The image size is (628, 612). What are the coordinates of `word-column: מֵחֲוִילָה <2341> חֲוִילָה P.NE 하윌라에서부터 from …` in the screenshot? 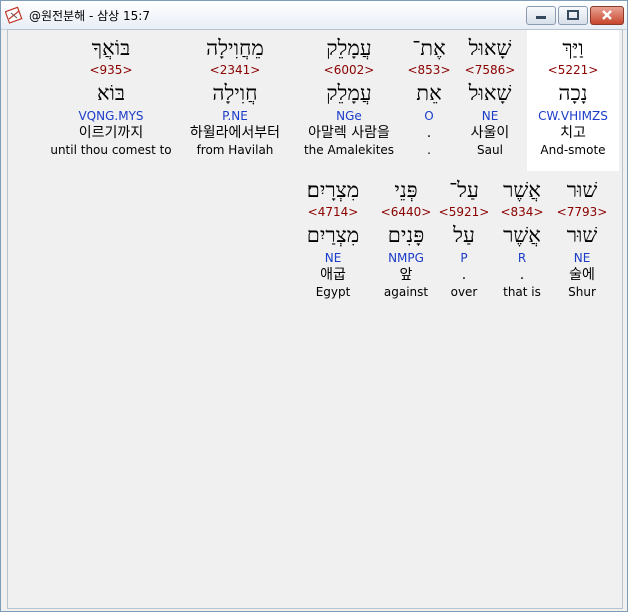 It's located at (235, 96).